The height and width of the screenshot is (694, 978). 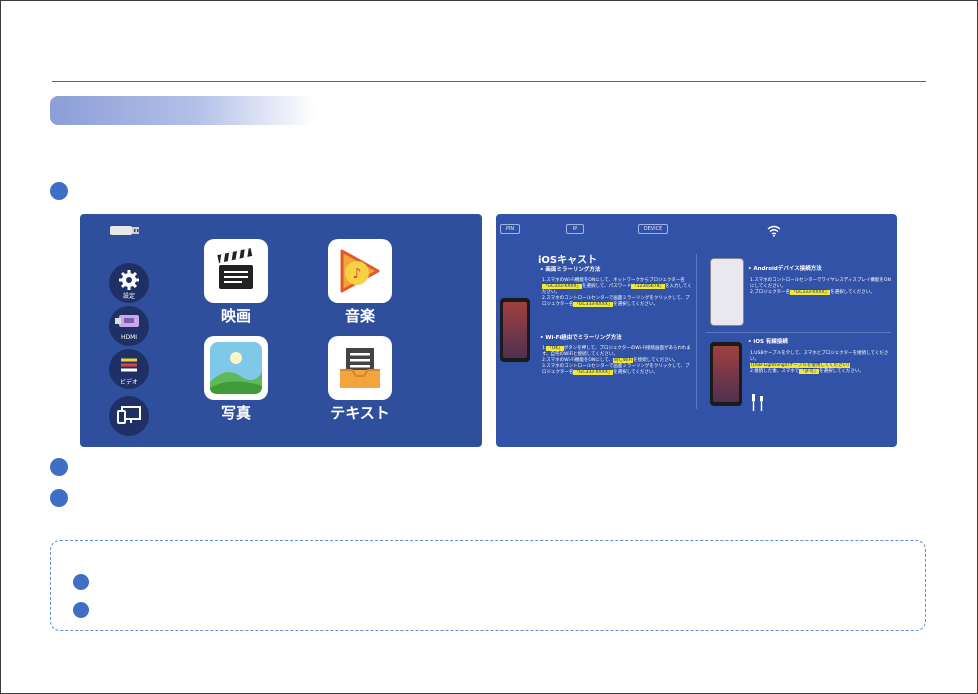 What do you see at coordinates (577, 360) in the screenshot?
I see `wifi-step2-text: 2.スマホのWi-Fi機能をONにして、` at bounding box center [577, 360].